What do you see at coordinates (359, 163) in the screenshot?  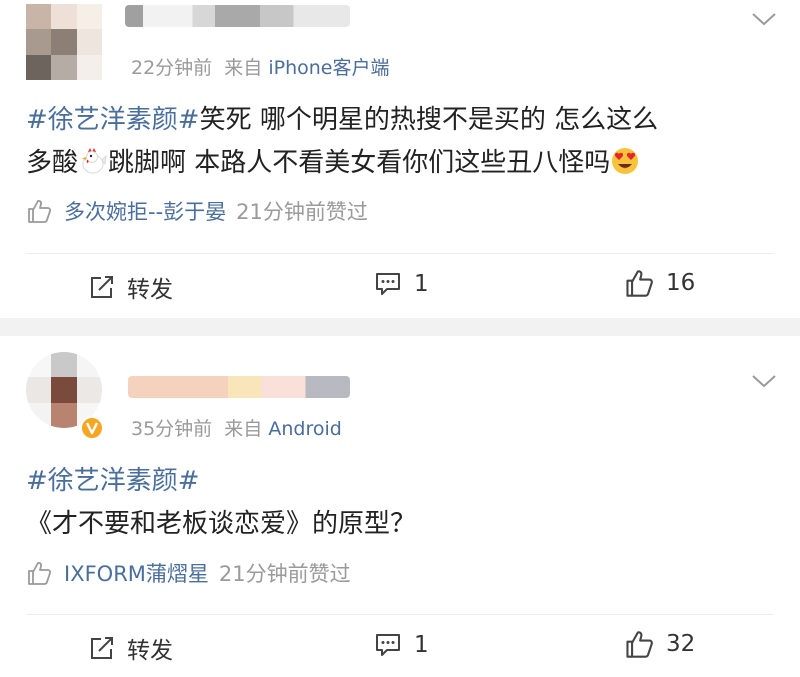 I see `content-text-line2b: 跳脚啊 本路人不看美女看你们这些丑八怪吗` at bounding box center [359, 163].